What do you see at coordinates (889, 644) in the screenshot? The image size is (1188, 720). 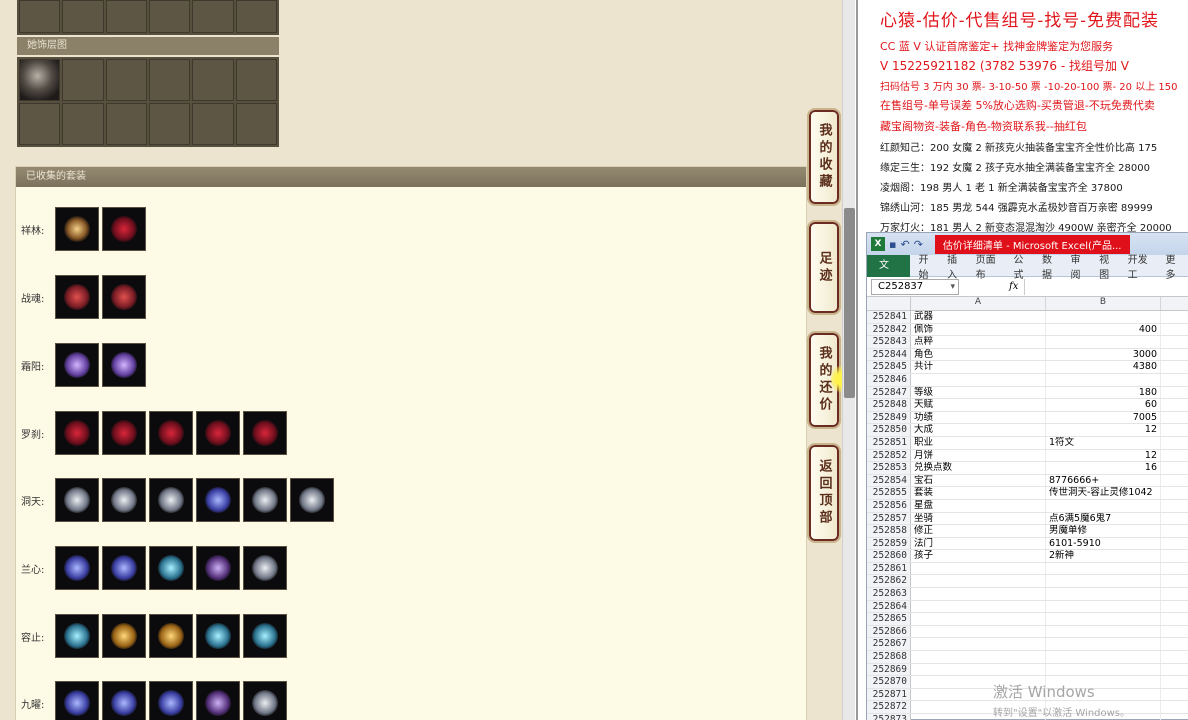 I see `row-number: 252867` at bounding box center [889, 644].